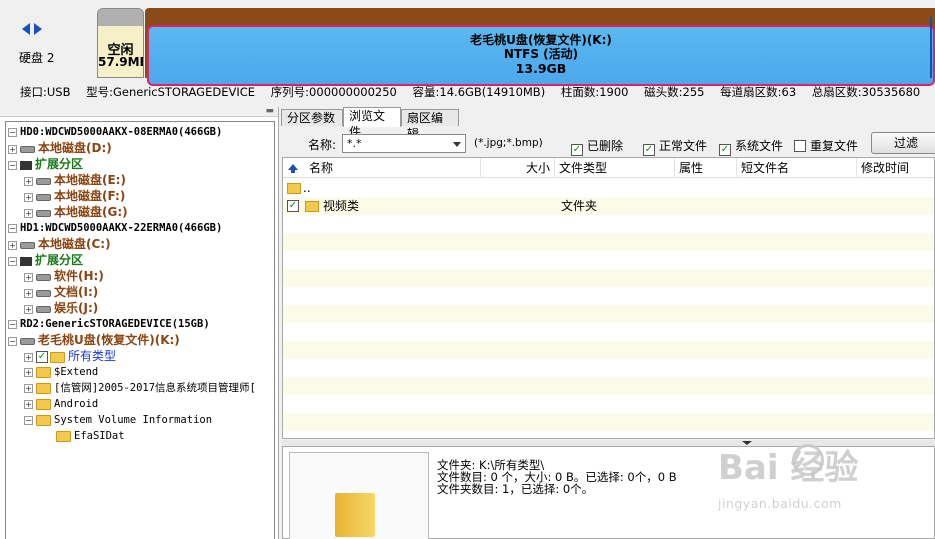 This screenshot has height=539, width=935. Describe the element at coordinates (393, 168) in the screenshot. I see `col-name: 名称` at that location.